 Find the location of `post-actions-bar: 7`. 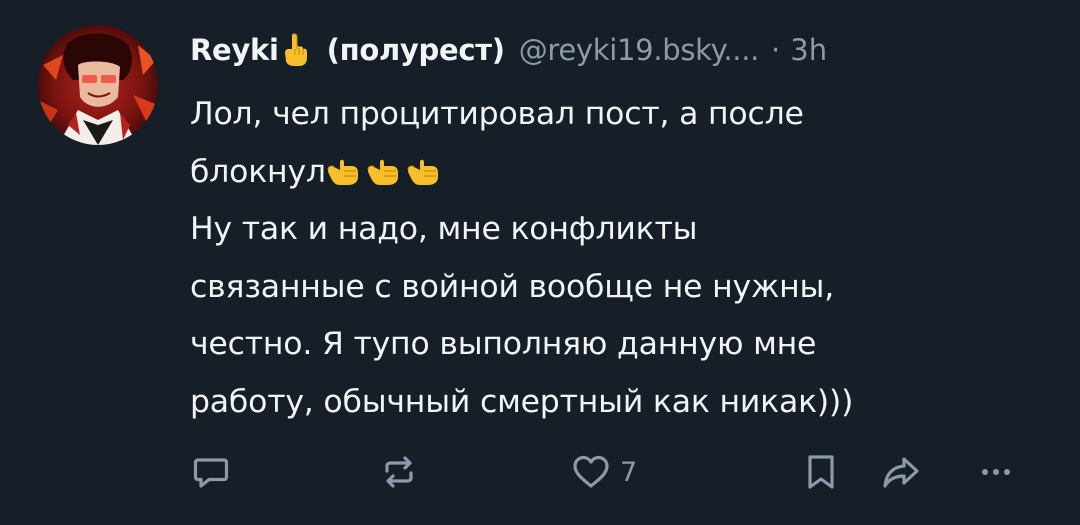

post-actions-bar: 7 is located at coordinates (615, 472).